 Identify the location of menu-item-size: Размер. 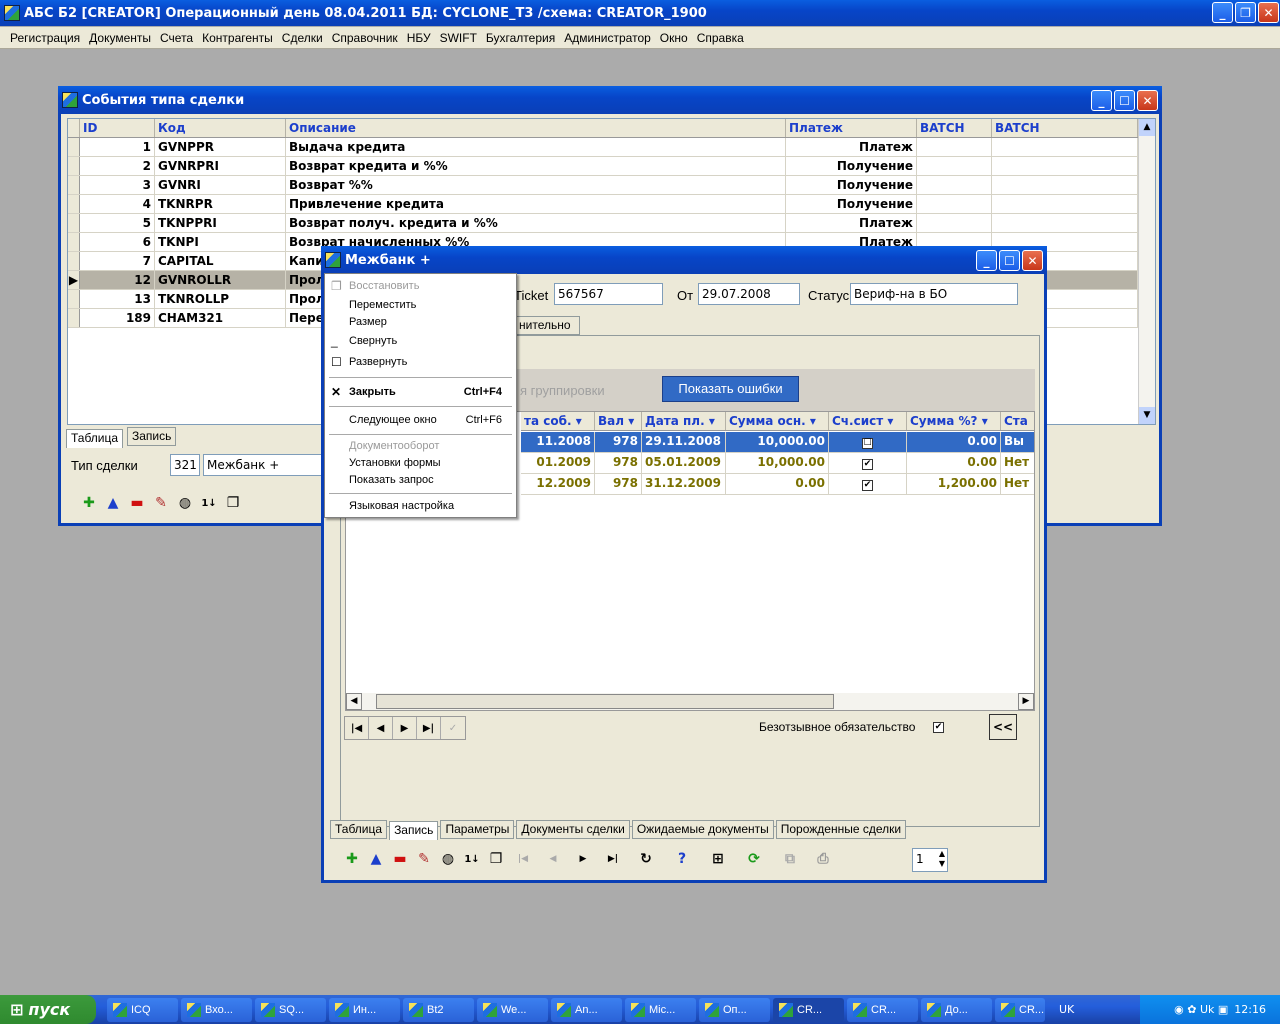
(420, 322).